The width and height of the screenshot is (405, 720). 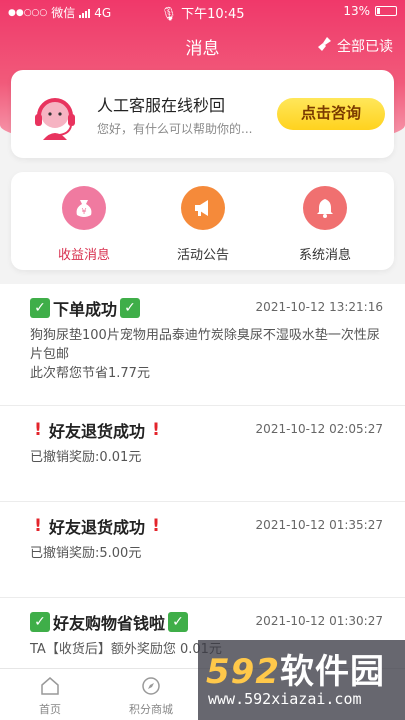 I want to click on read-all-button: 全部已读, so click(x=355, y=46).